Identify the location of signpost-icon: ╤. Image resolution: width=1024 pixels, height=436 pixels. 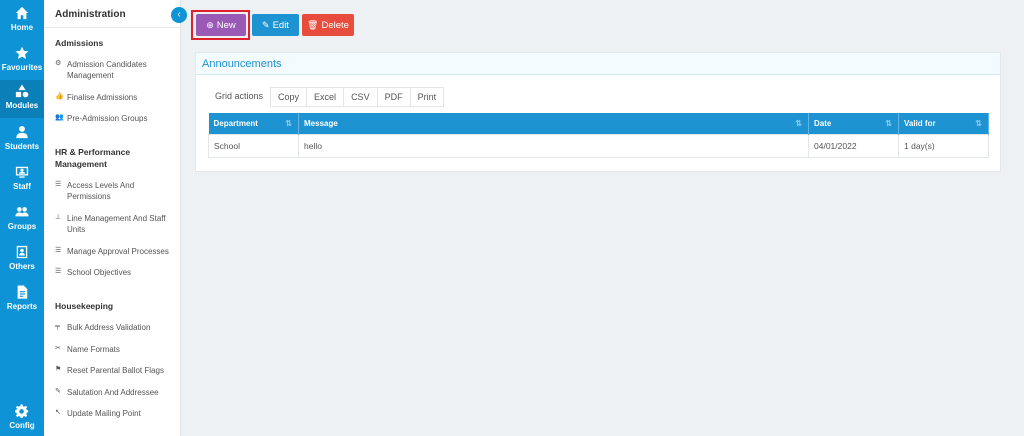
(57, 326).